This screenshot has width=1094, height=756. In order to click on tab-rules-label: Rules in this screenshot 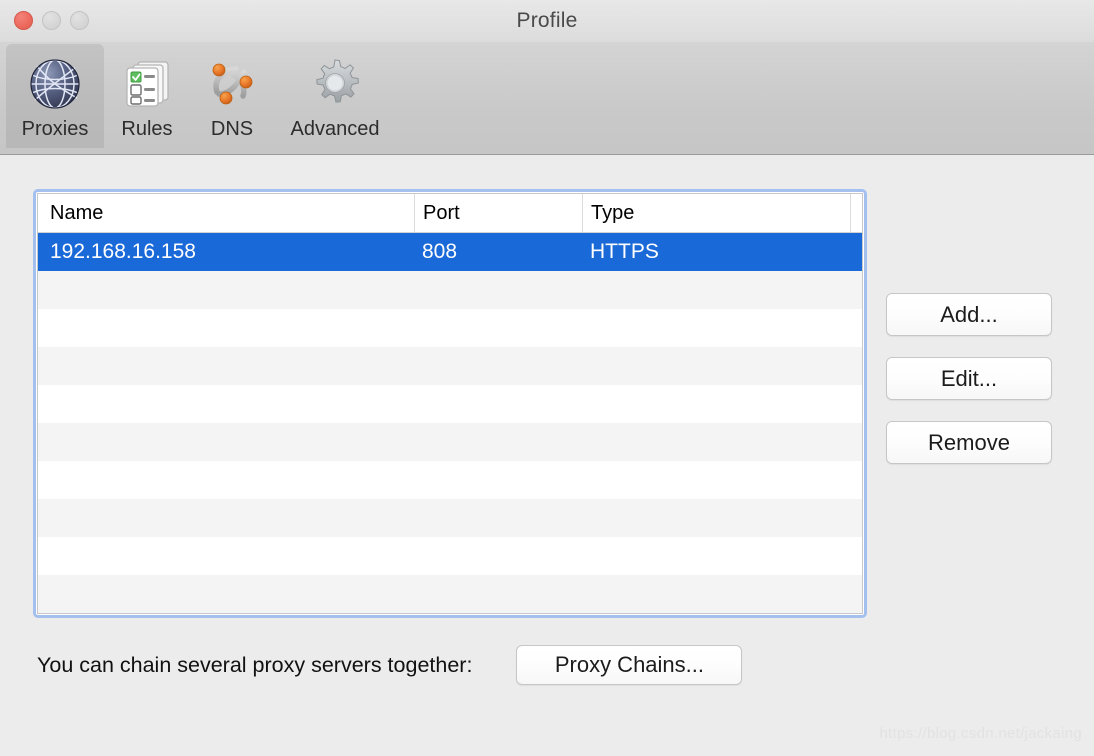, I will do `click(147, 129)`.